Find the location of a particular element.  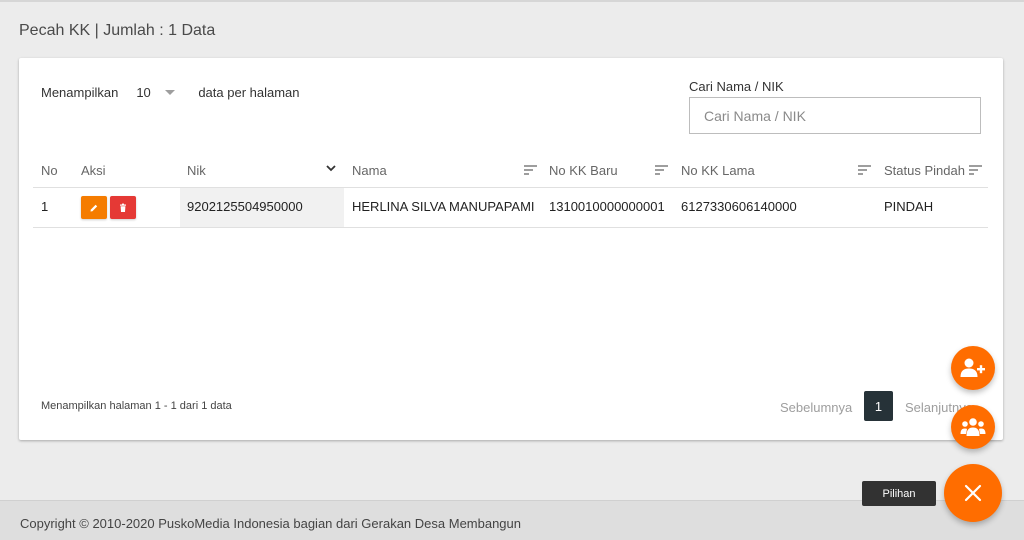

per-page-label: Menampilkan is located at coordinates (80, 92).